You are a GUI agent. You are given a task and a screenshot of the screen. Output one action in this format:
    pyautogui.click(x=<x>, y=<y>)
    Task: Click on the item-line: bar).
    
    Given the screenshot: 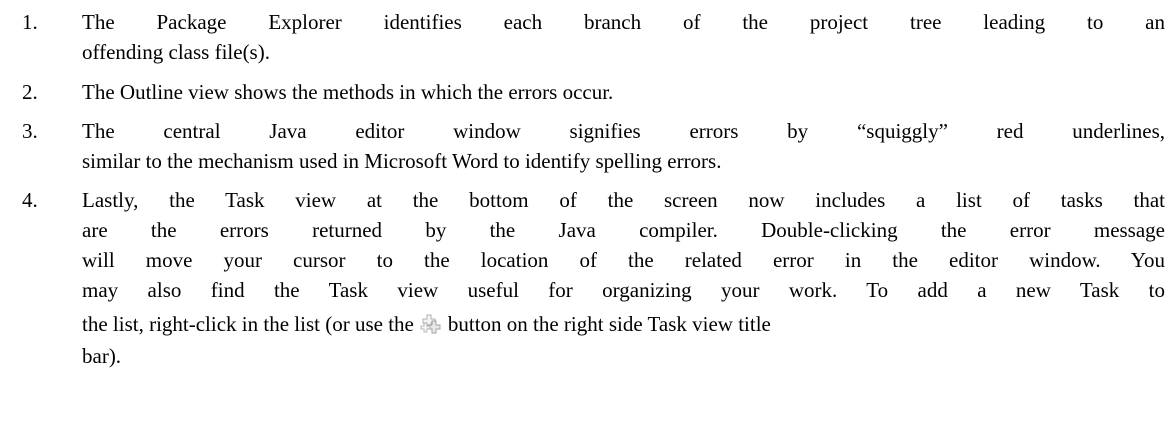 What is the action you would take?
    pyautogui.click(x=102, y=356)
    